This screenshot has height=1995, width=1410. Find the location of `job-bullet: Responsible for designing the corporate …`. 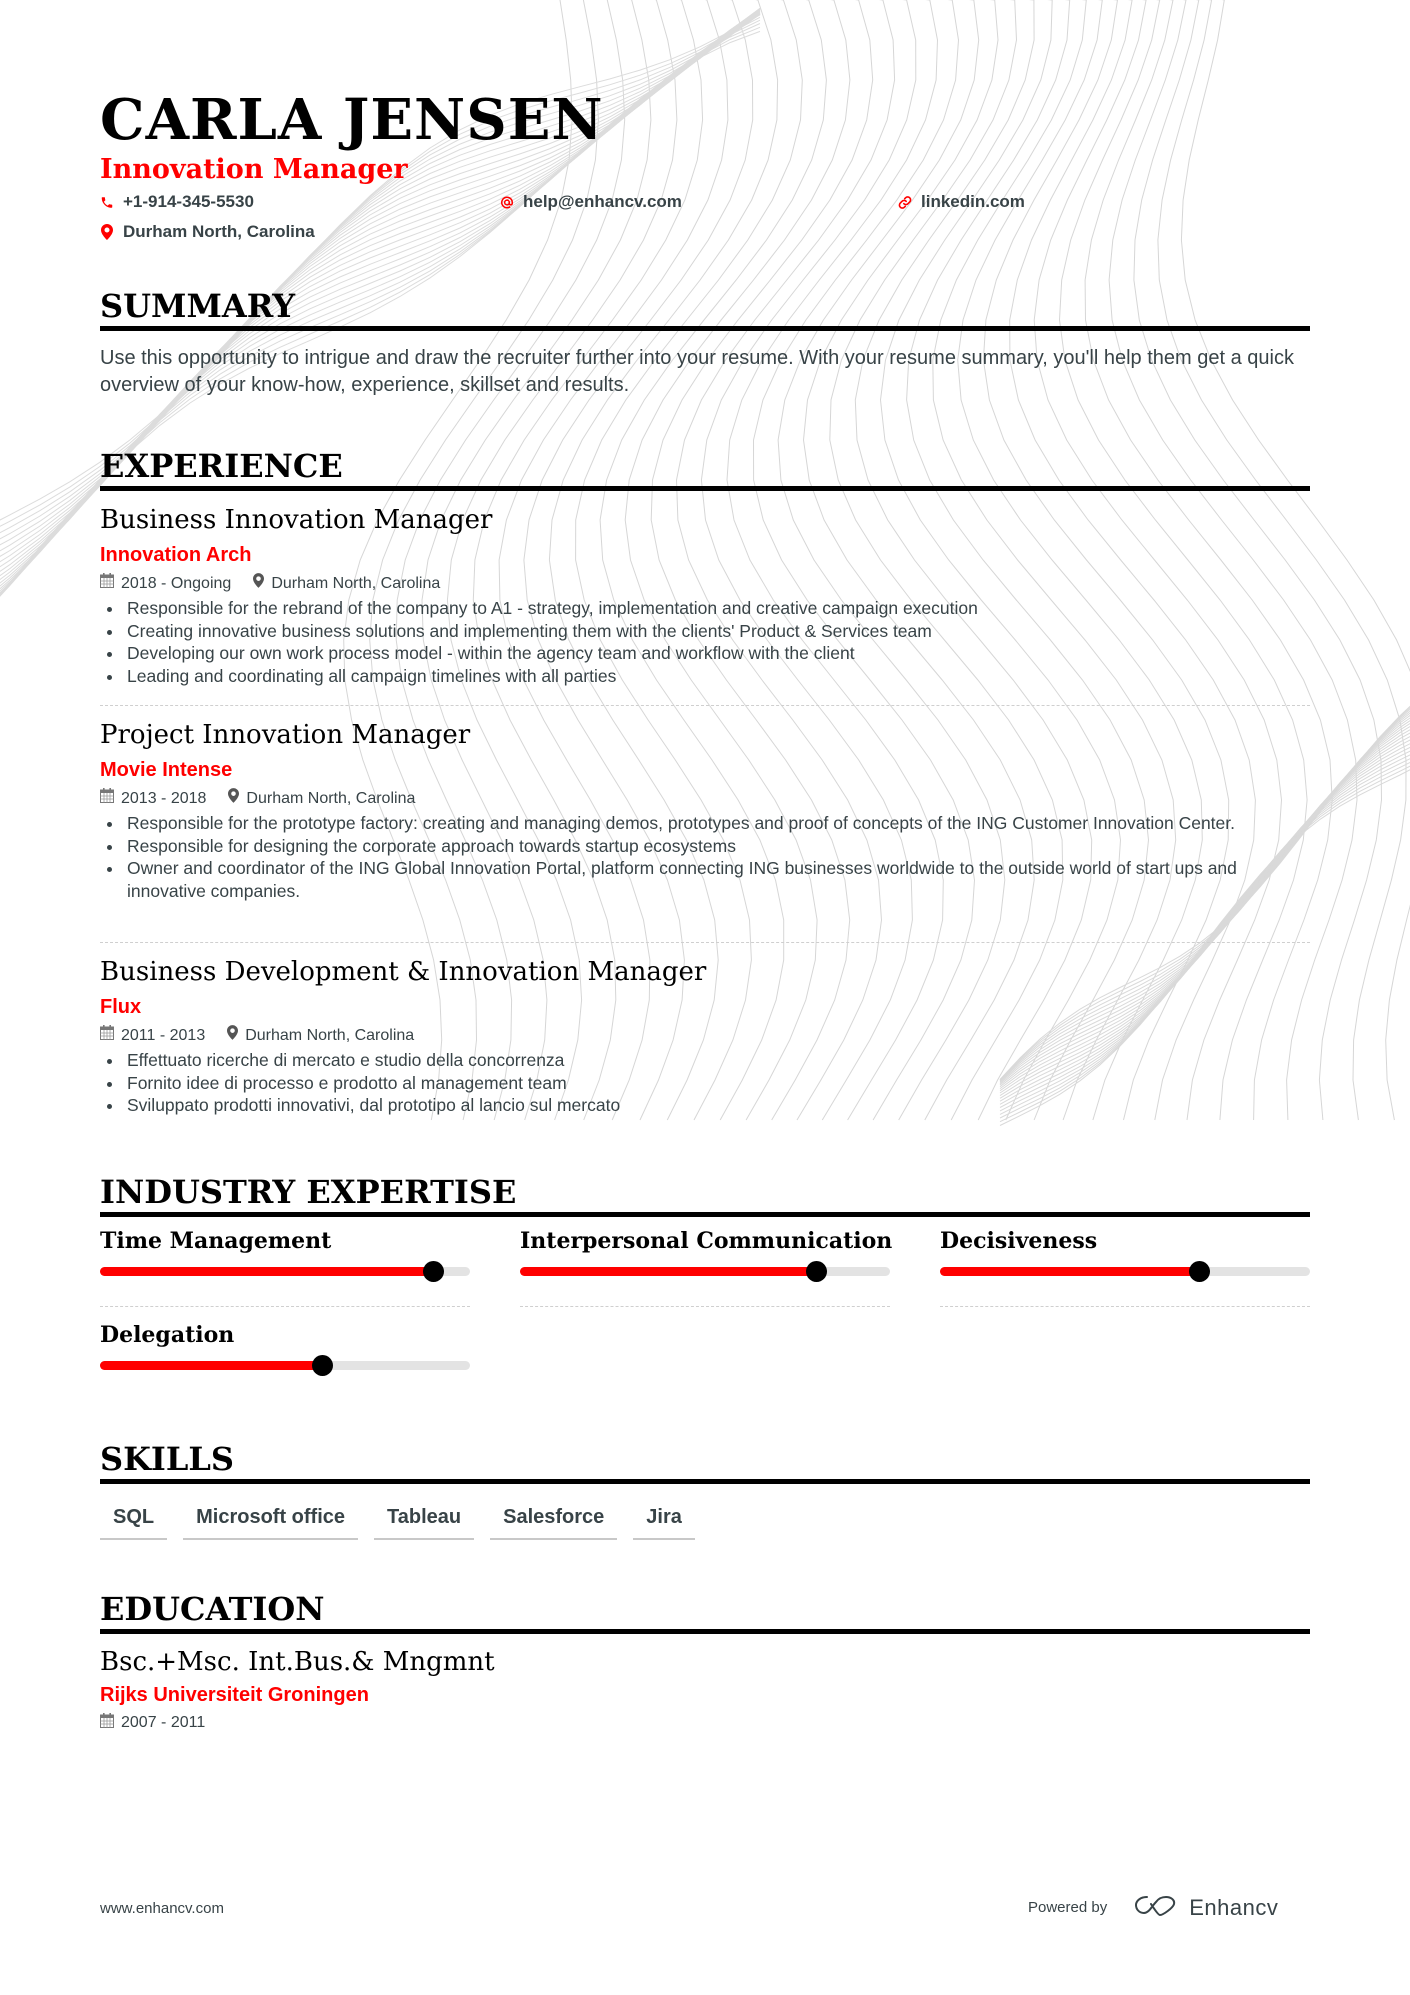

job-bullet: Responsible for designing the corporate … is located at coordinates (705, 846).